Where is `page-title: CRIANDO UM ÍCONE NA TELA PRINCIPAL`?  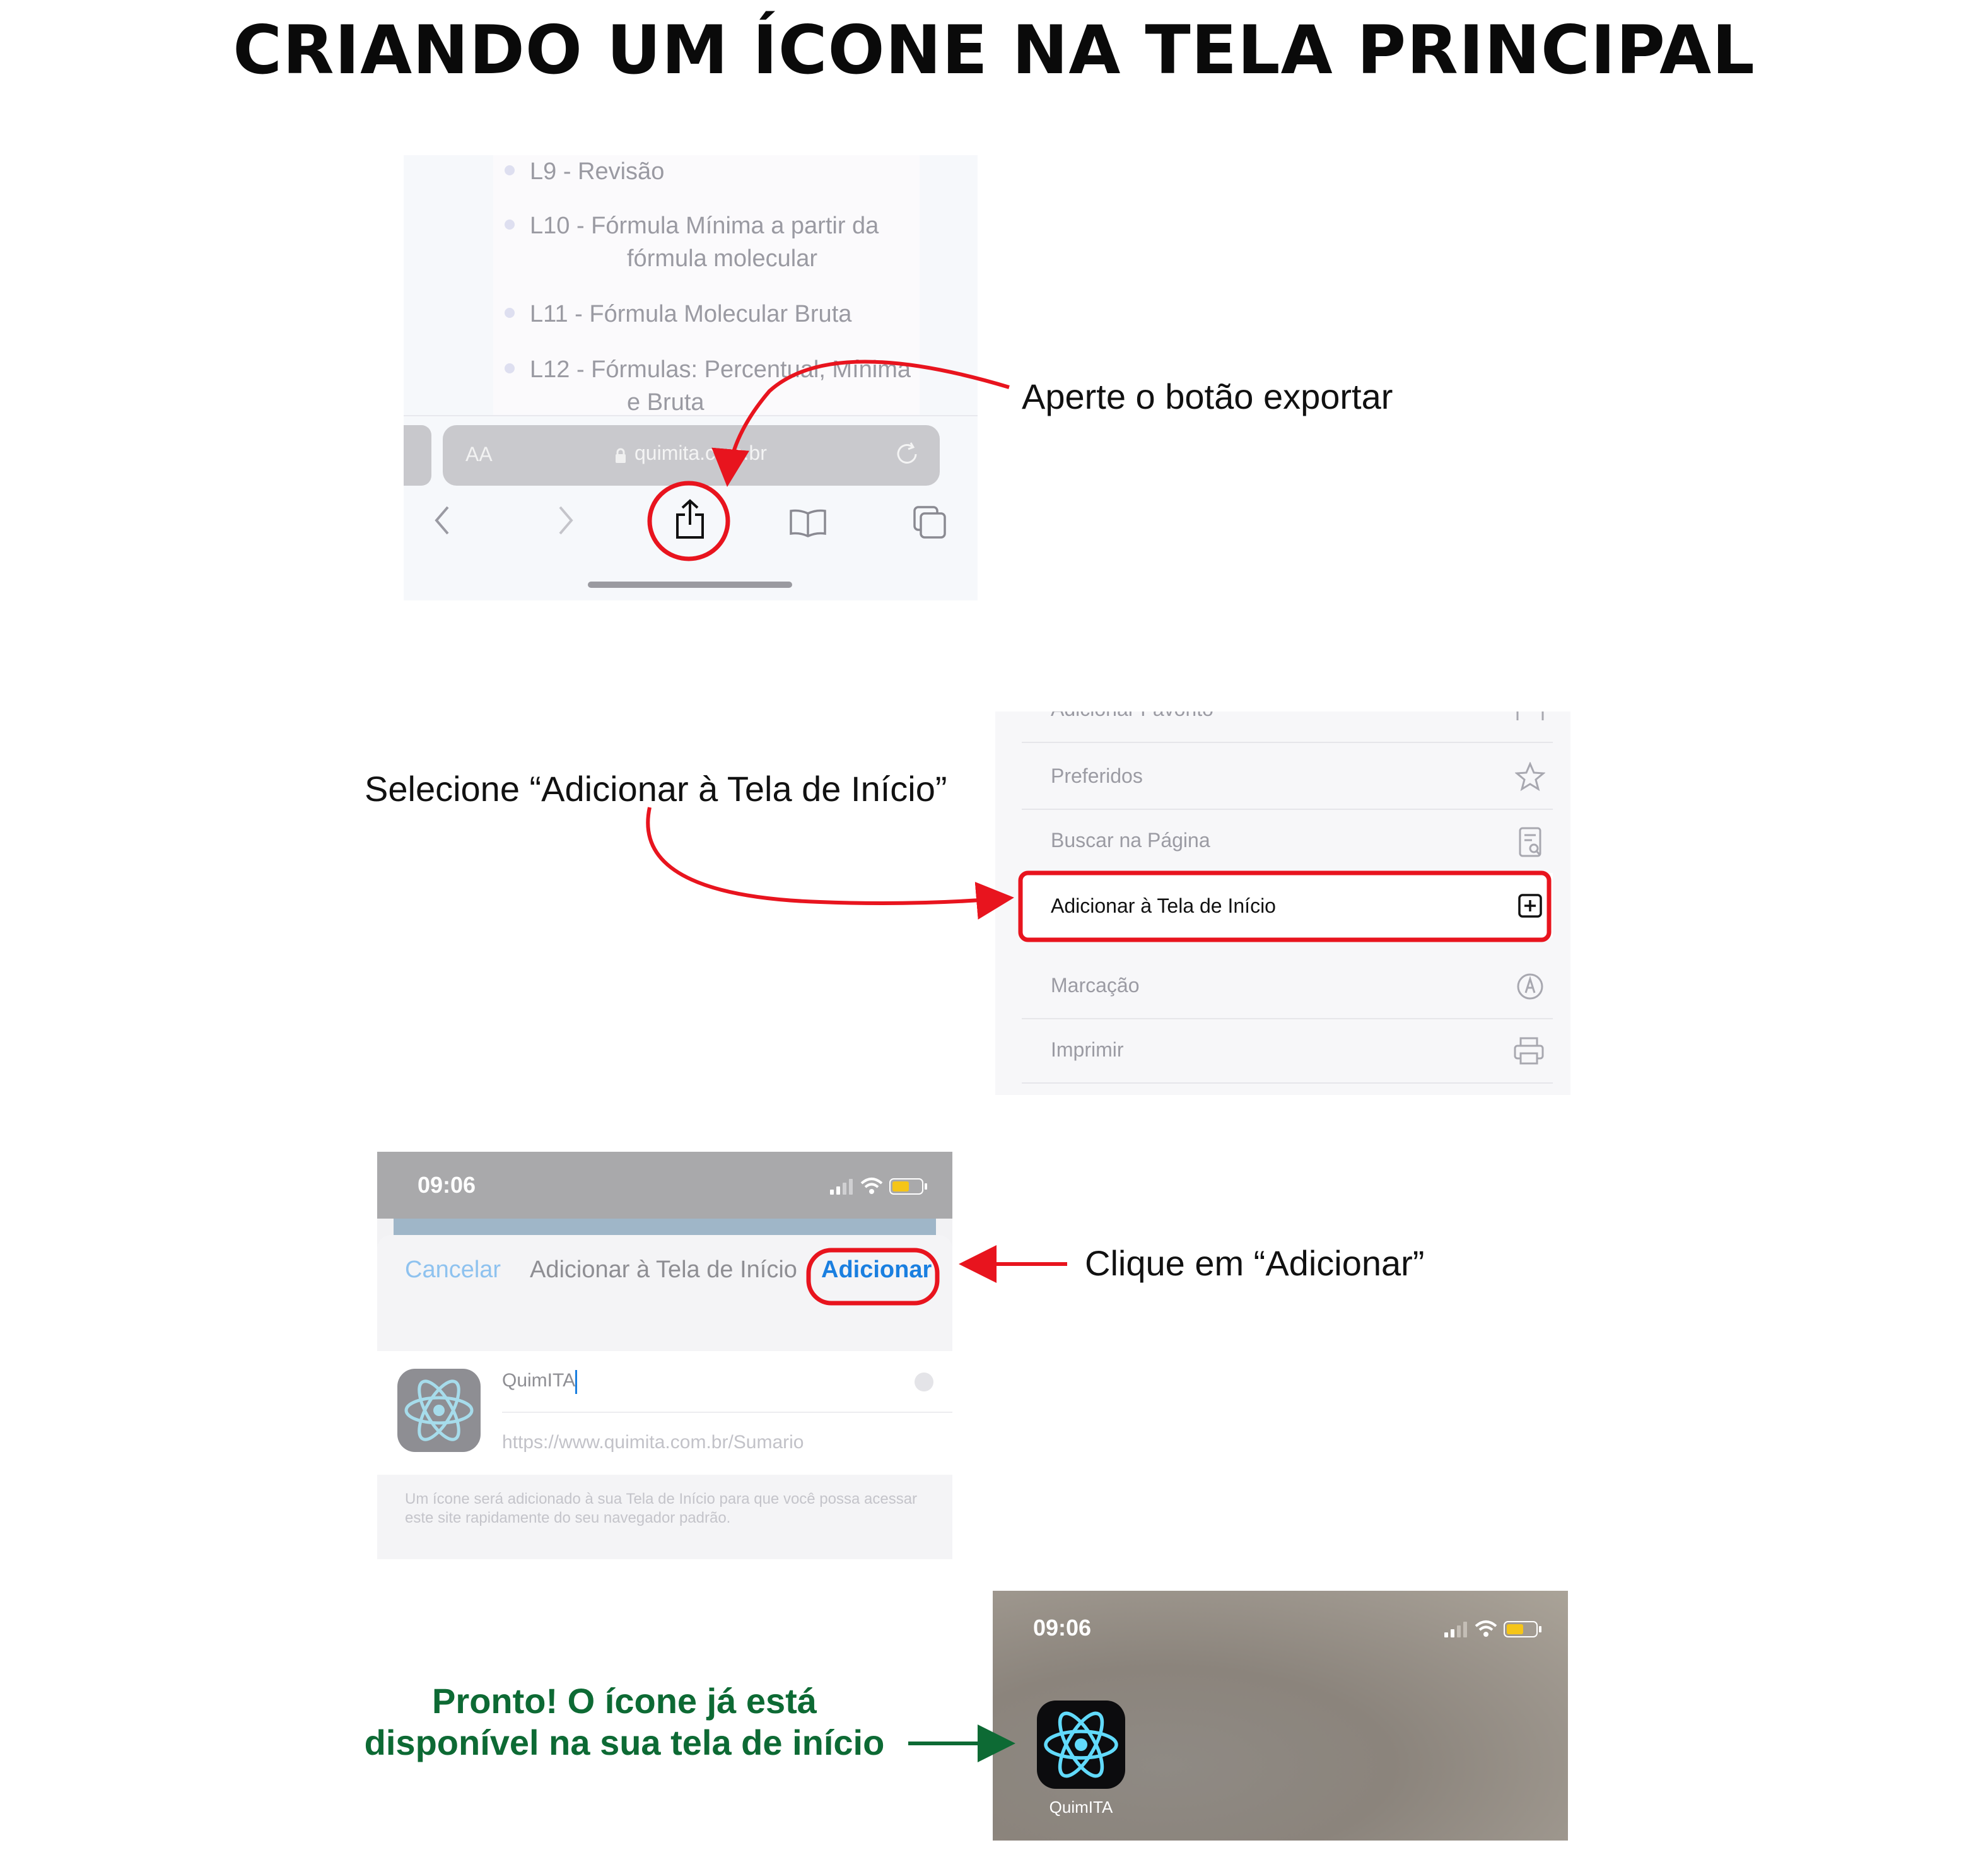
page-title: CRIANDO UM ÍCONE NA TELA PRINCIPAL is located at coordinates (994, 50).